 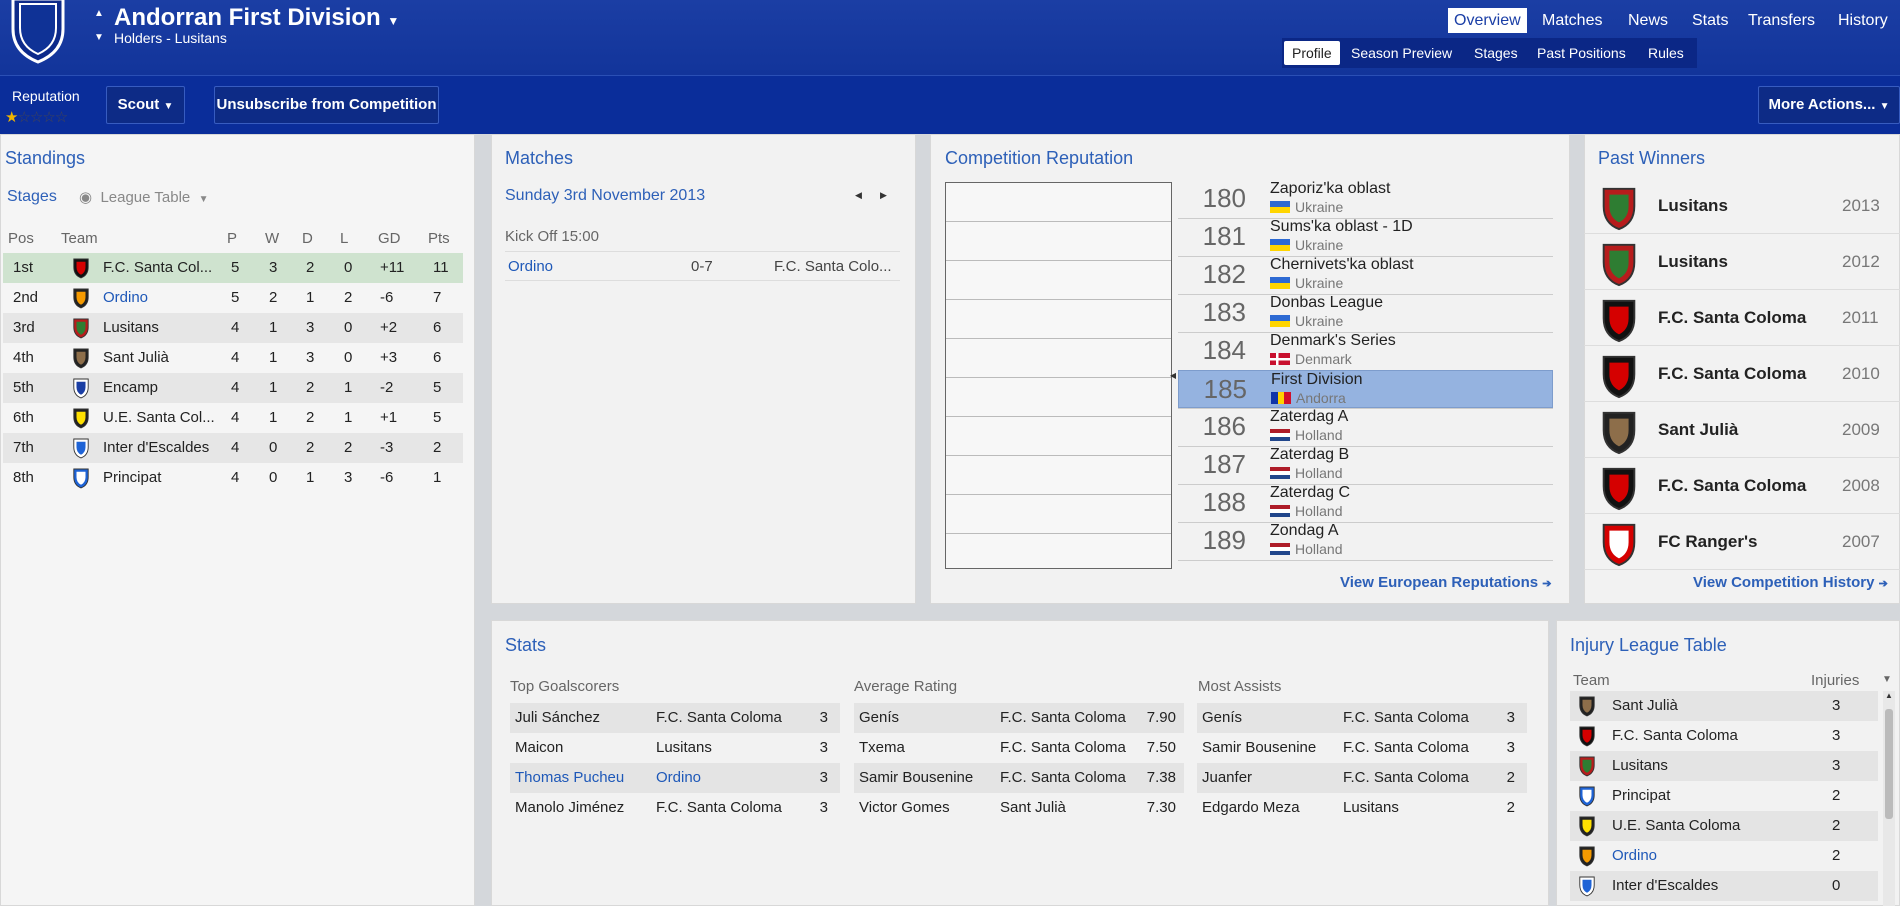 I want to click on stat-player: Thomas Pucheu, so click(x=569, y=778).